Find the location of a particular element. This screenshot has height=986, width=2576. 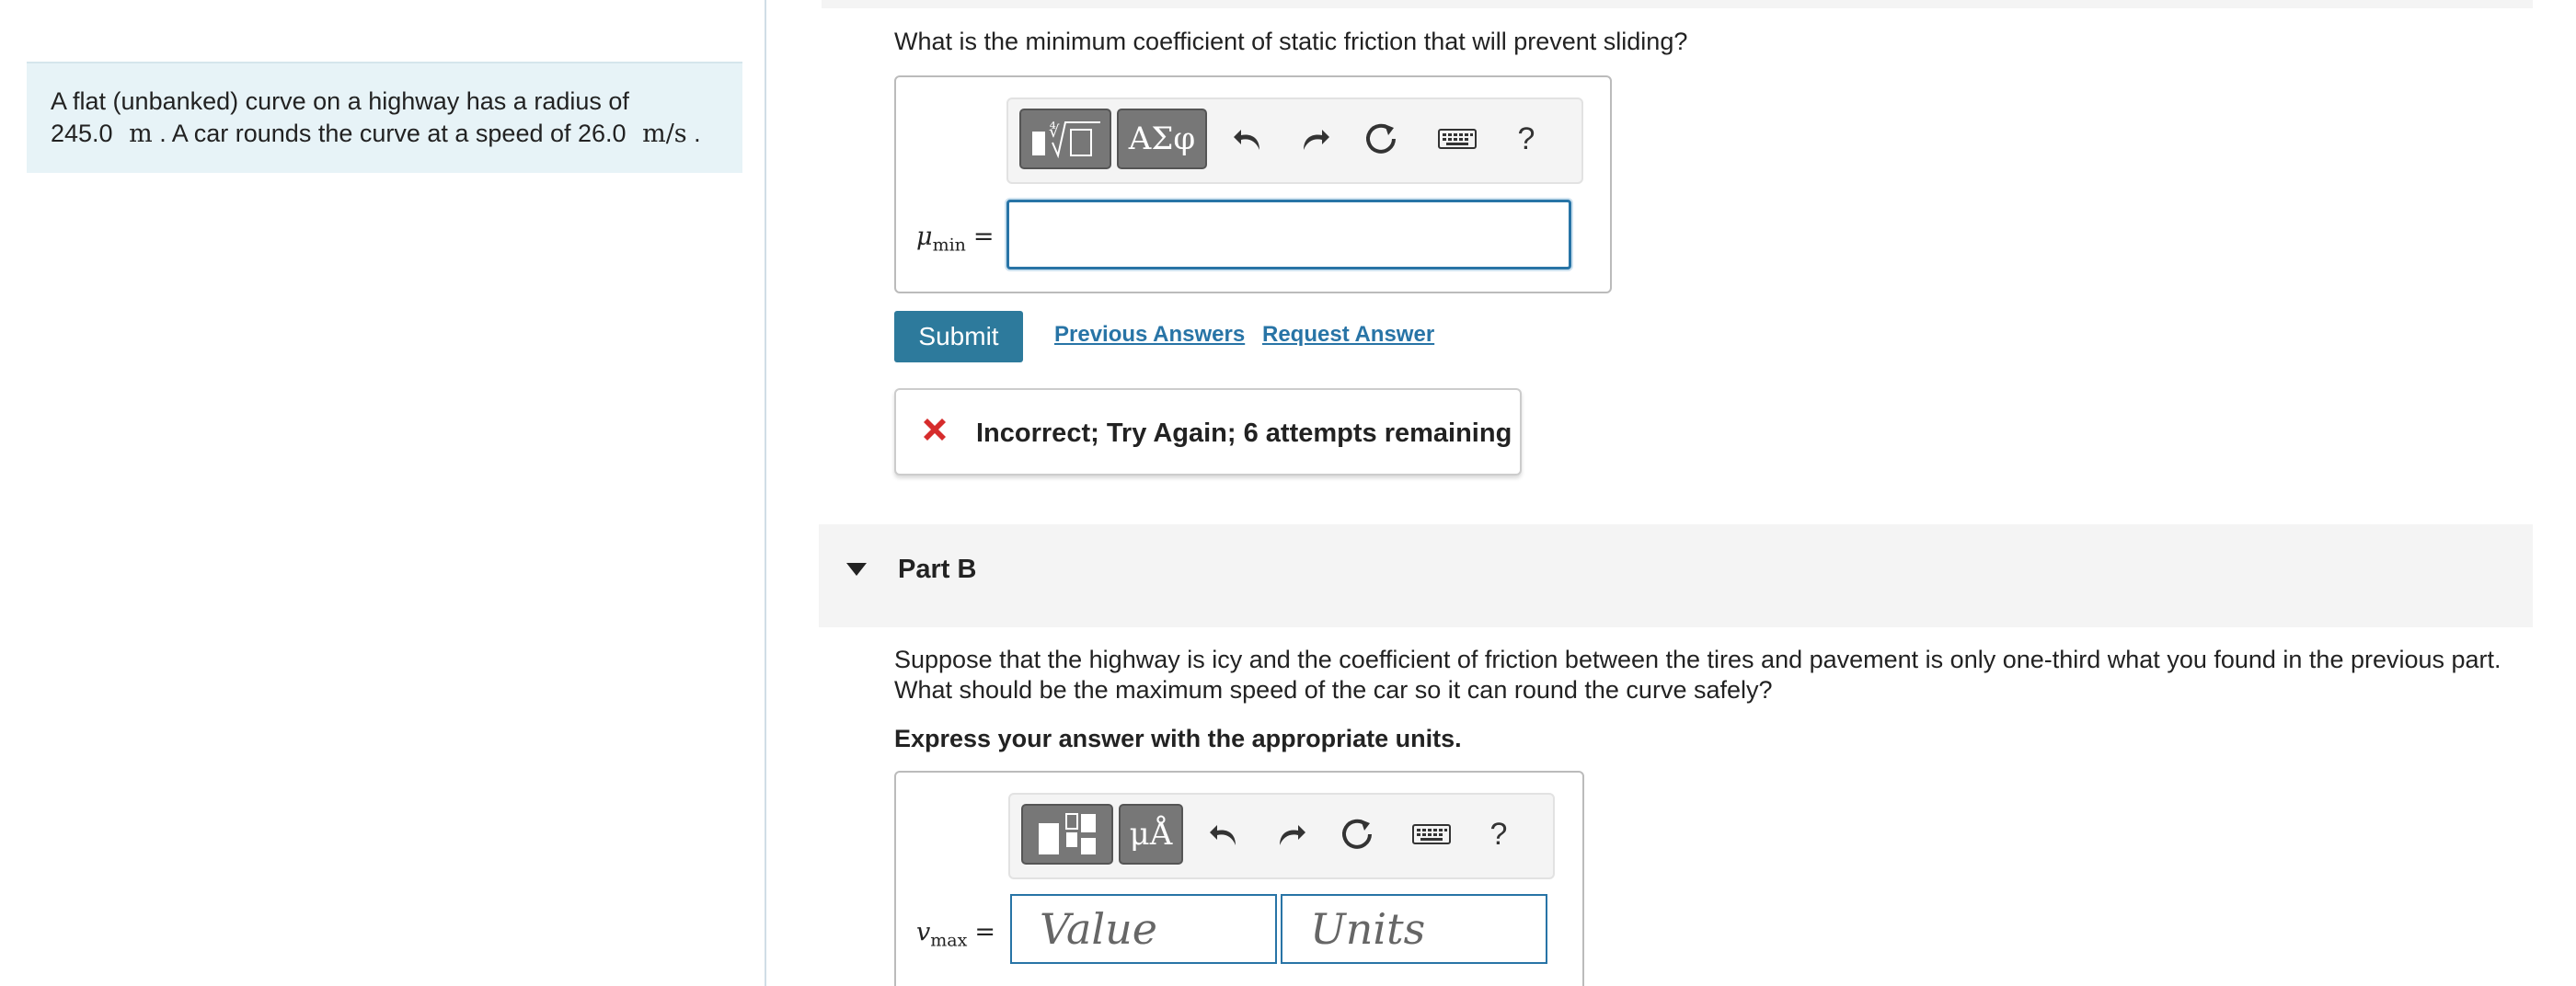

request-answer-link: Request Answer is located at coordinates (1348, 335).